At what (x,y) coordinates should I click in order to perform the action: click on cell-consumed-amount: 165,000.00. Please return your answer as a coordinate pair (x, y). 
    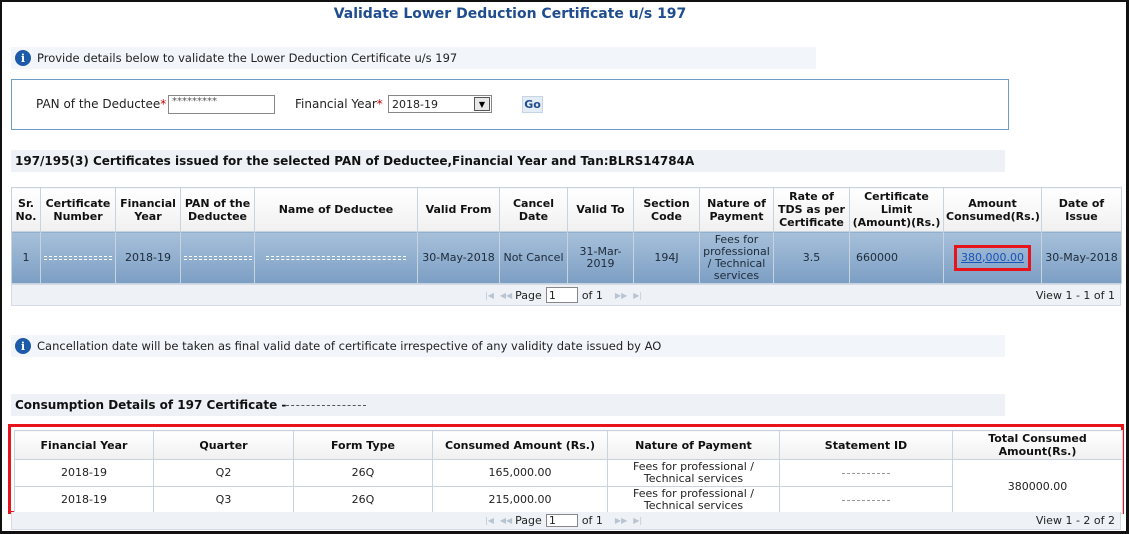
    Looking at the image, I should click on (520, 473).